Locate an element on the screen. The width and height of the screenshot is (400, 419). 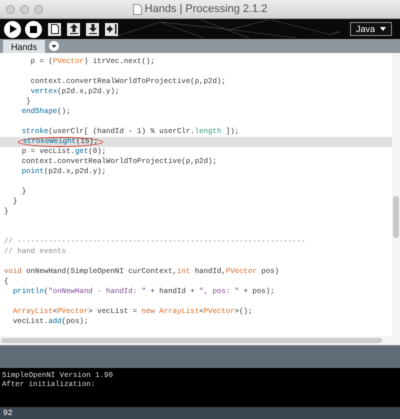
new-file-icon is located at coordinates (54, 29).